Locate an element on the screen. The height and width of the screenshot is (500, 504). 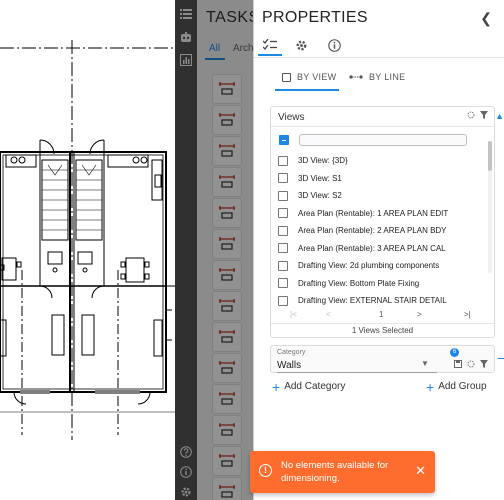
view-list-item: Drafting View: Bottom Plate Fixing is located at coordinates (380, 284).